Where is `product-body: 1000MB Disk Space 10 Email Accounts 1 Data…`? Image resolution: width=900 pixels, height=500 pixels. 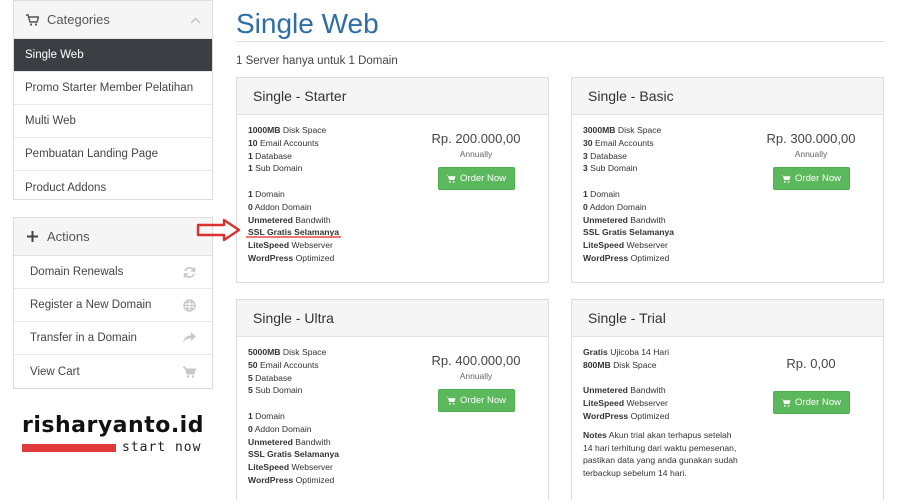 product-body: 1000MB Disk Space 10 Email Accounts 1 Data… is located at coordinates (392, 194).